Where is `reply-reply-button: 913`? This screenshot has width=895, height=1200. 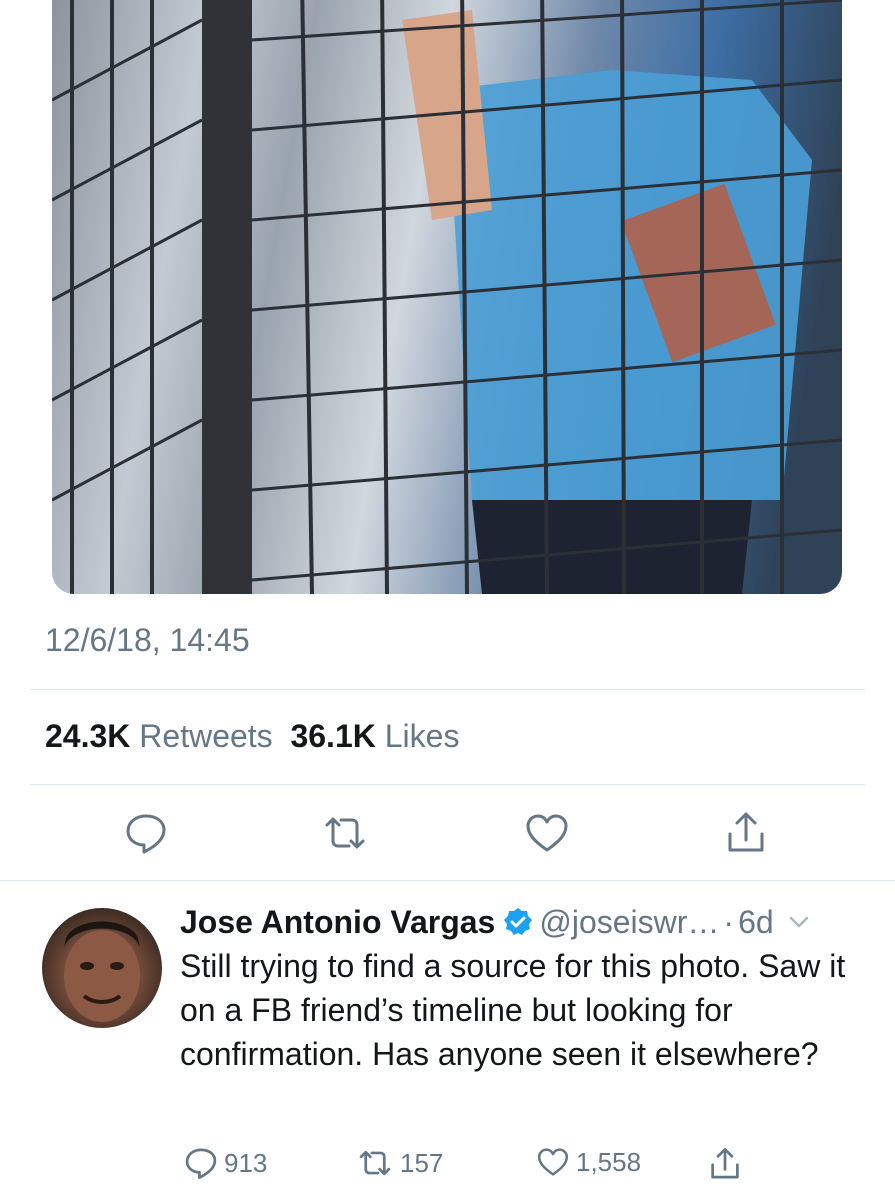
reply-reply-button: 913 is located at coordinates (225, 1163).